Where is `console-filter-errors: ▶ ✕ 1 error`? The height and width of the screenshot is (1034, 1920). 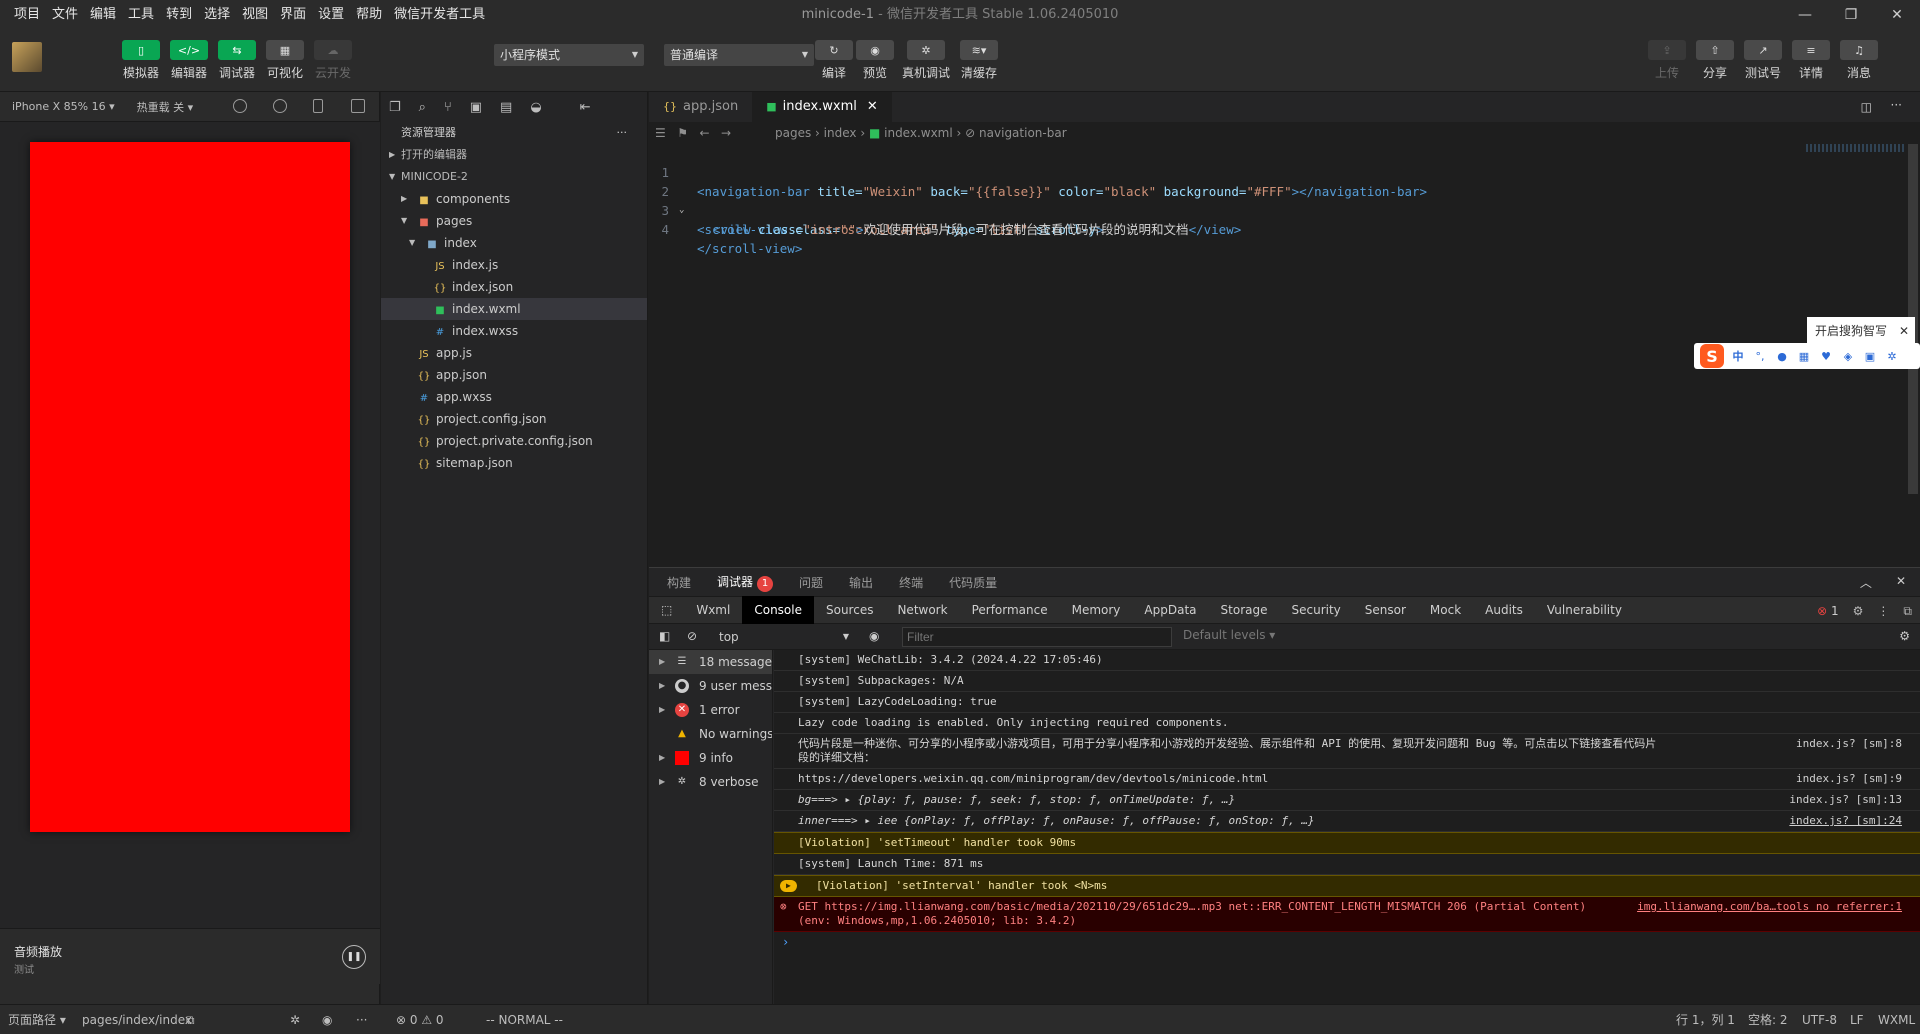
console-filter-errors: ▶ ✕ 1 error is located at coordinates (710, 710).